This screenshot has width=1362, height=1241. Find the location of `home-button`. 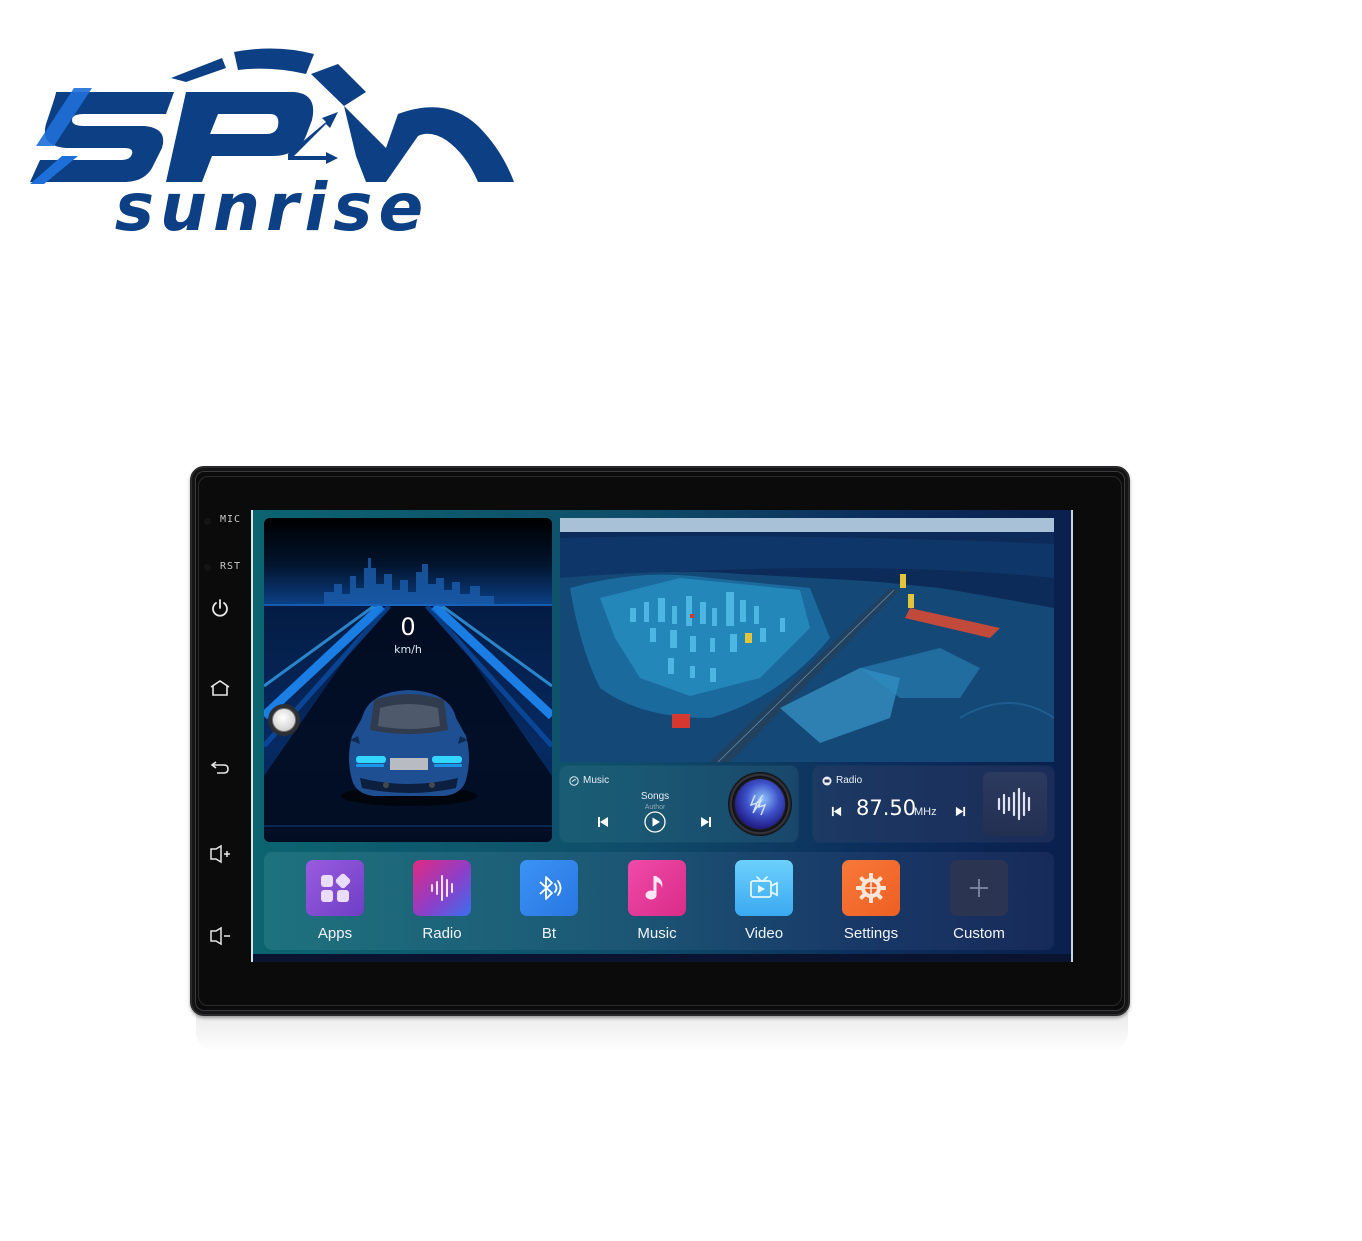

home-button is located at coordinates (220, 688).